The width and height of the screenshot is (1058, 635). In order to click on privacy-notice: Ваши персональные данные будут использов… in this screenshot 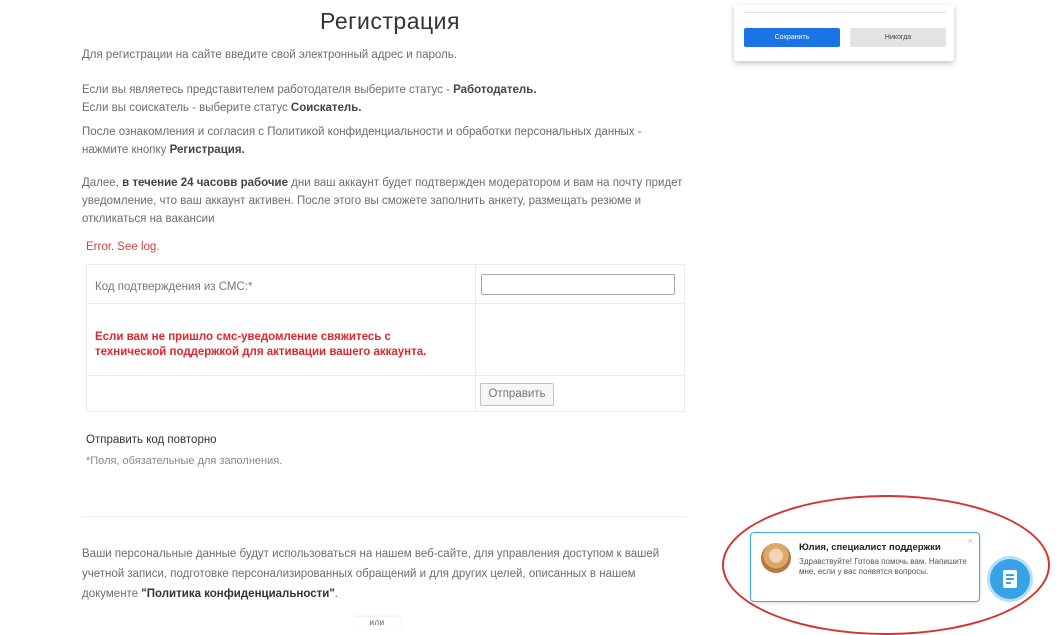, I will do `click(388, 574)`.